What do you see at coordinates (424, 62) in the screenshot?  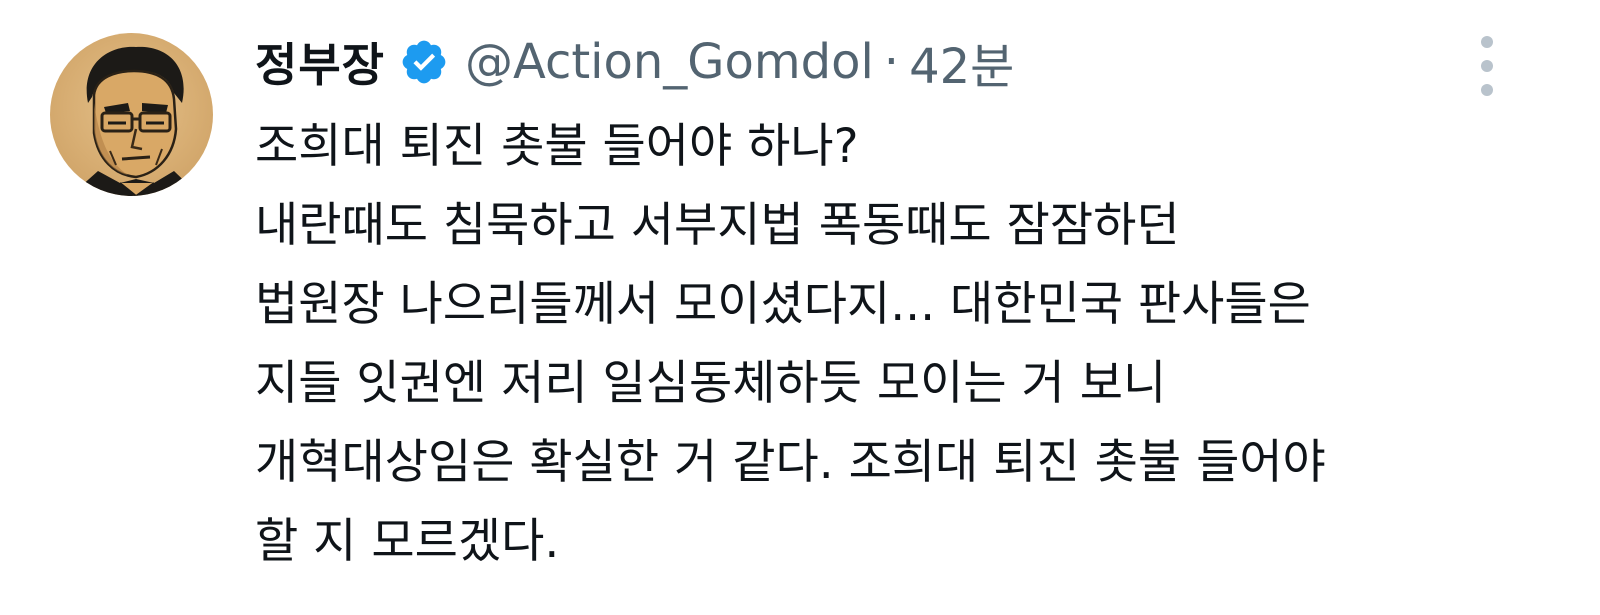 I see `verified-badge-icon` at bounding box center [424, 62].